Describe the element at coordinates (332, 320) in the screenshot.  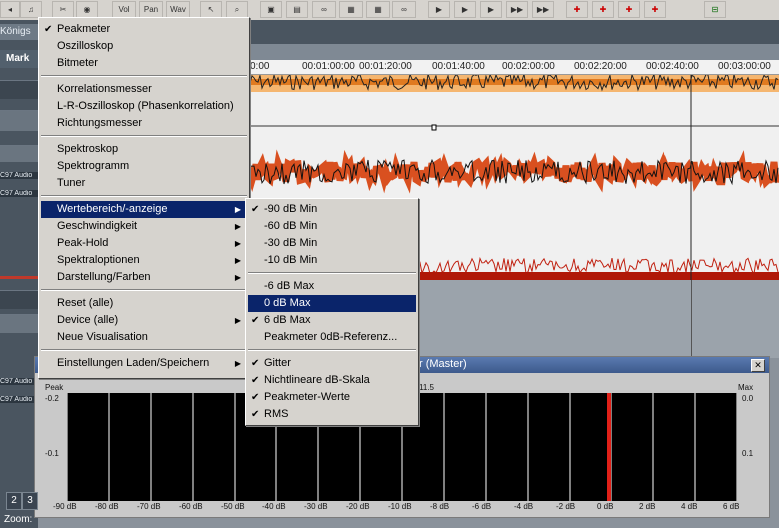
I see `submenu-item: 6 dB Max ✔` at that location.